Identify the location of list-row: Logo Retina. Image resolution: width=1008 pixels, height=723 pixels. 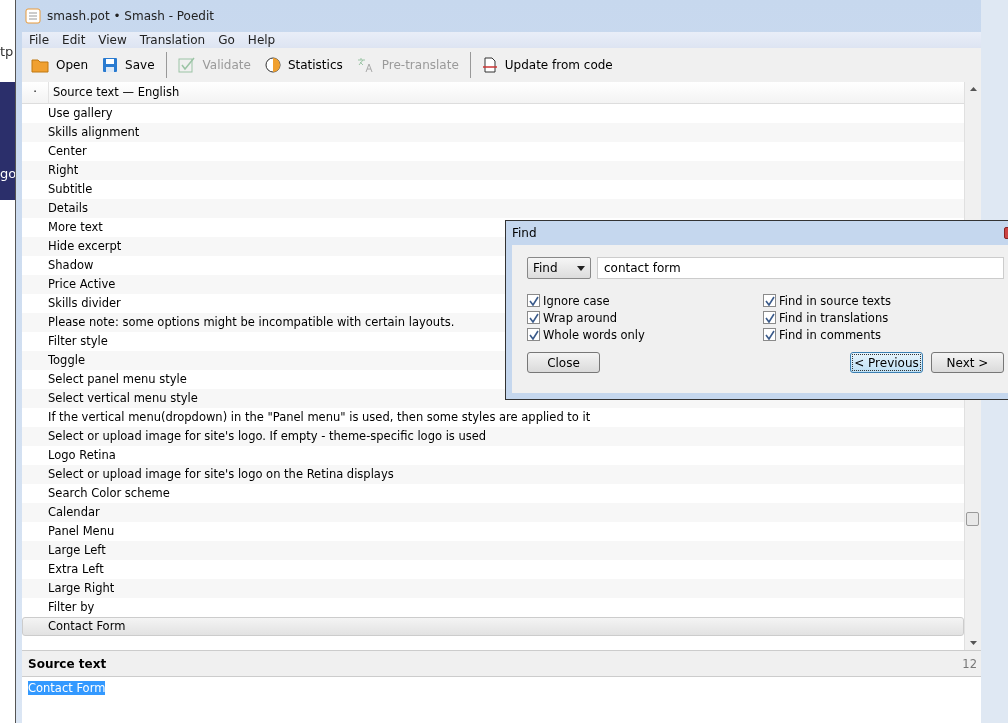
(493, 455).